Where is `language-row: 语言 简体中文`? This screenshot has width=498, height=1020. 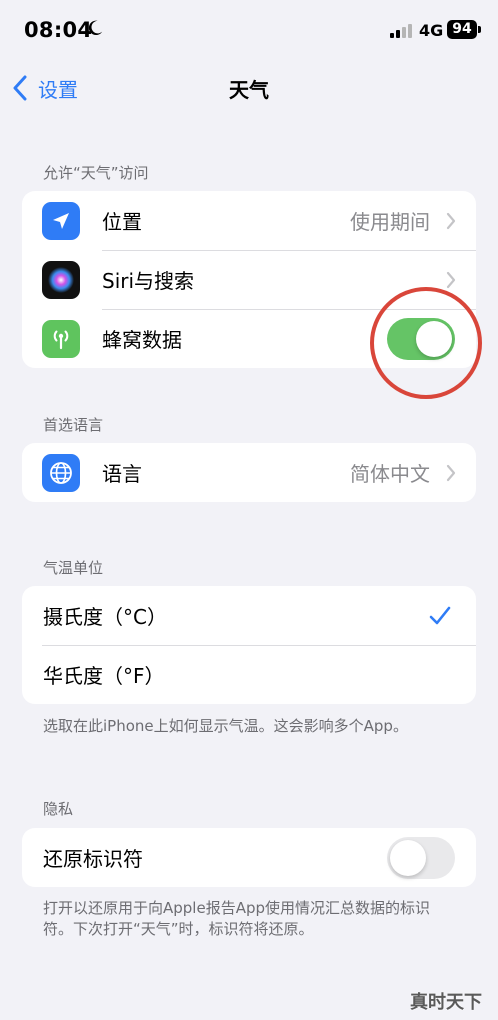 language-row: 语言 简体中文 is located at coordinates (249, 472).